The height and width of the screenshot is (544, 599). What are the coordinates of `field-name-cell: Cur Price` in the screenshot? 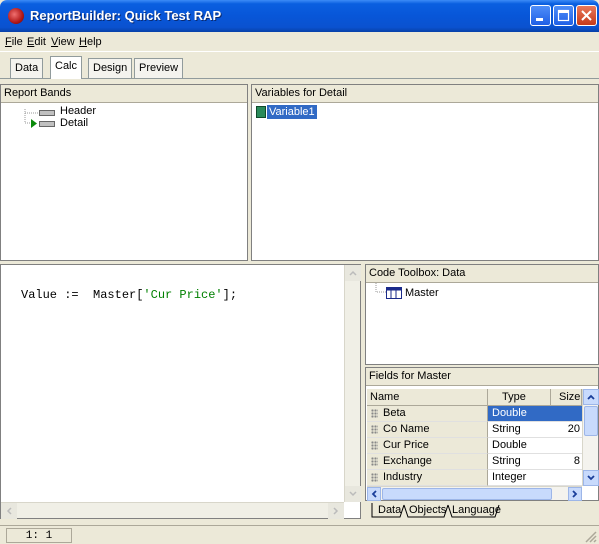 It's located at (427, 446).